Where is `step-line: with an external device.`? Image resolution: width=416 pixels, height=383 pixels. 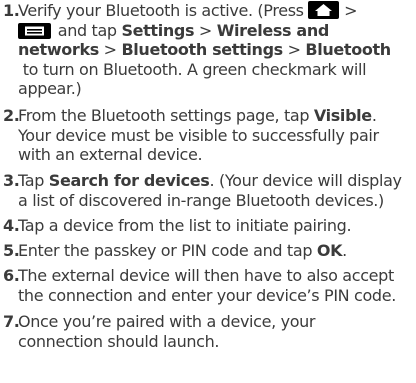 step-line: with an external device. is located at coordinates (110, 154).